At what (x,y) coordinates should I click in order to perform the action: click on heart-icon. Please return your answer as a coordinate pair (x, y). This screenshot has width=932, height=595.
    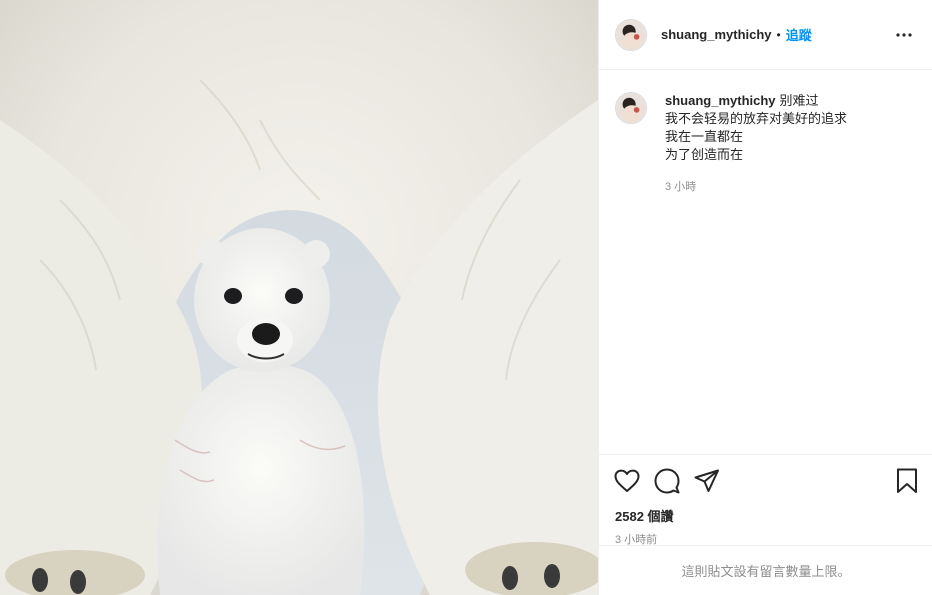
    Looking at the image, I should click on (627, 480).